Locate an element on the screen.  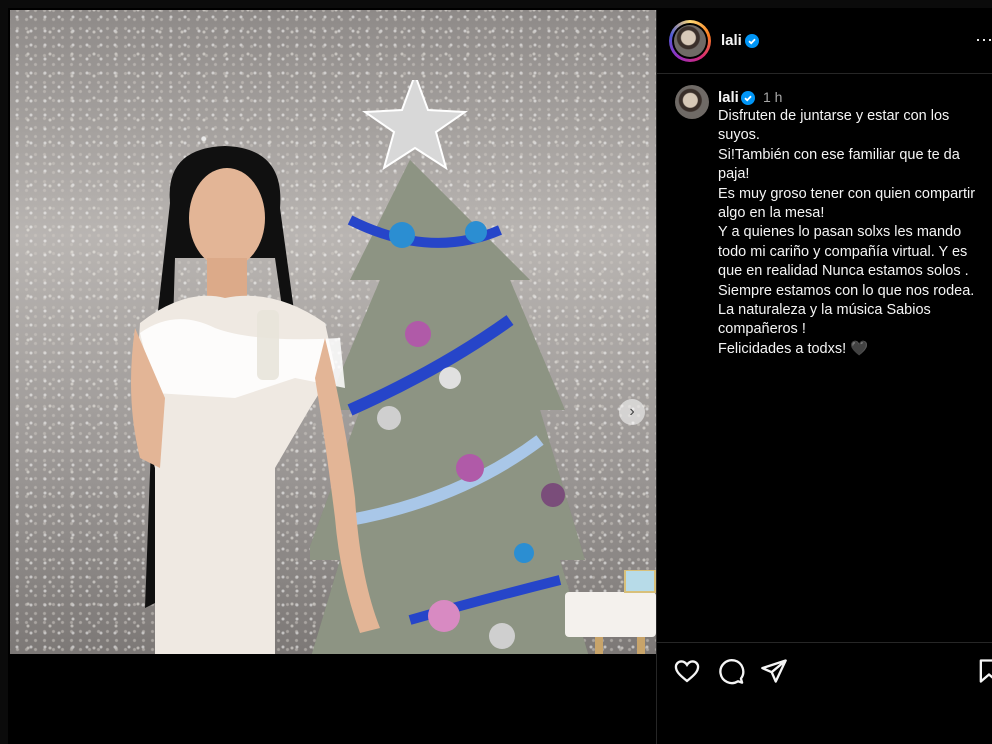
chevron-right-icon: › is located at coordinates (632, 411).